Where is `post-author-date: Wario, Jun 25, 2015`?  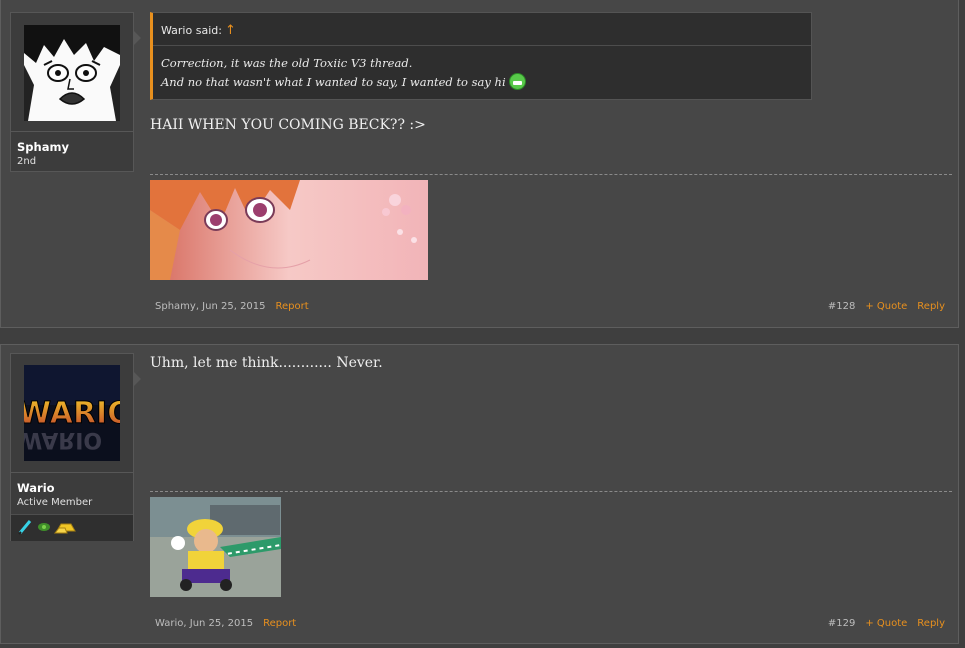
post-author-date: Wario, Jun 25, 2015 is located at coordinates (204, 623).